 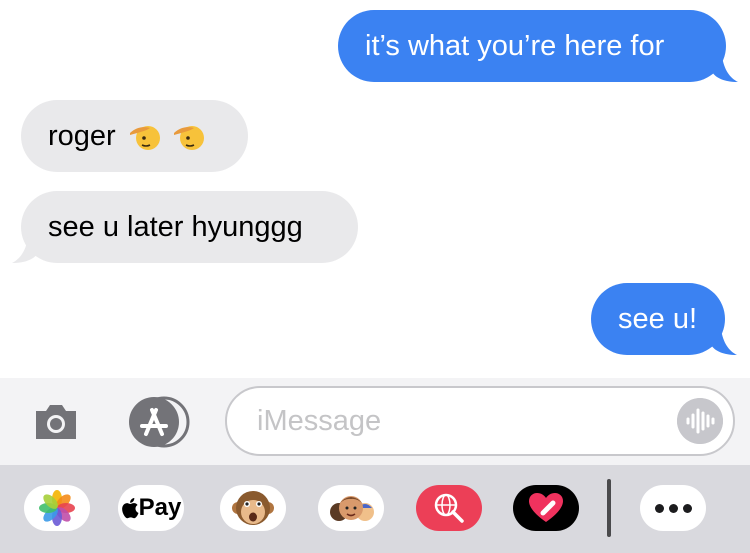 I want to click on photos-icon, so click(x=57, y=508).